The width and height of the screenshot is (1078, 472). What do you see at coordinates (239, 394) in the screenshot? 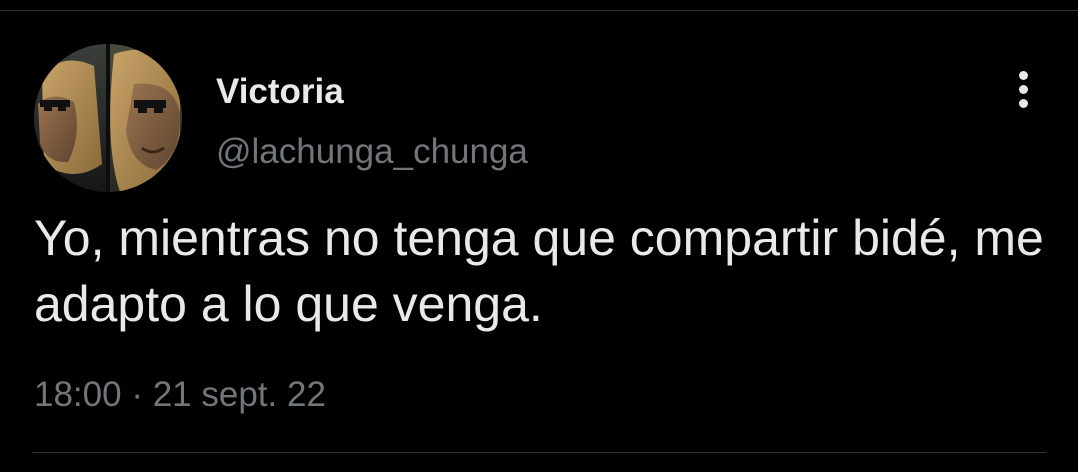
I see `tweet-date: 21 sept. 22` at bounding box center [239, 394].